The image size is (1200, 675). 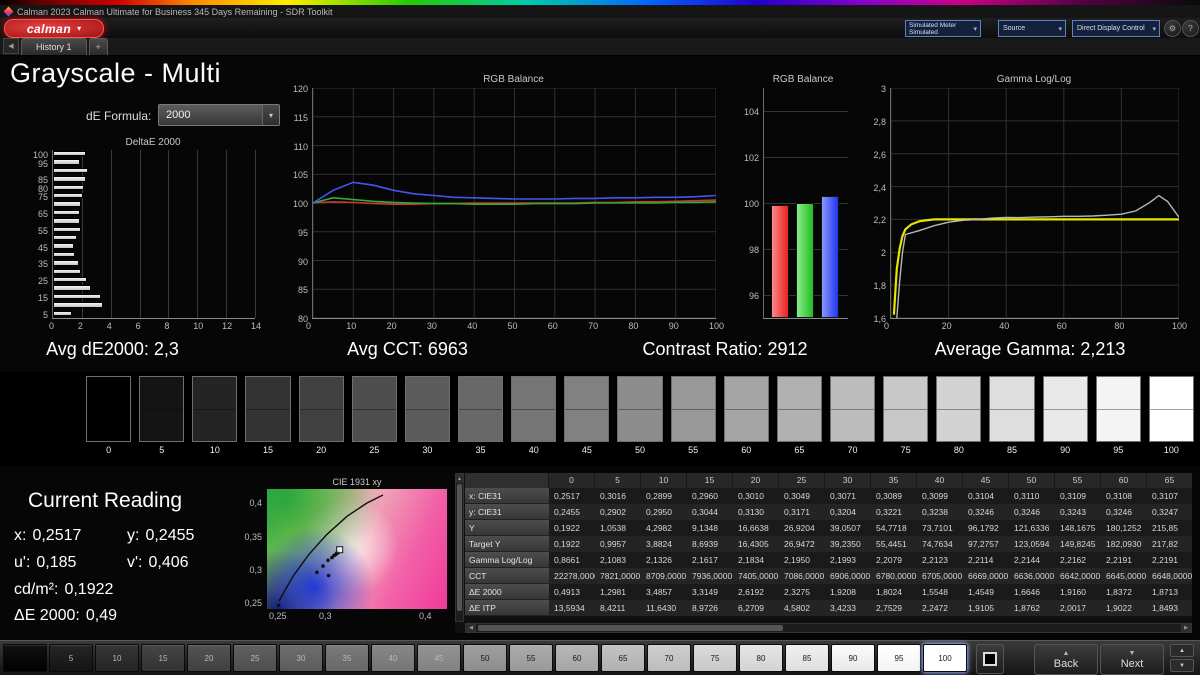 I want to click on table-horizontal-scrollbar: ◀ ▶, so click(x=828, y=628).